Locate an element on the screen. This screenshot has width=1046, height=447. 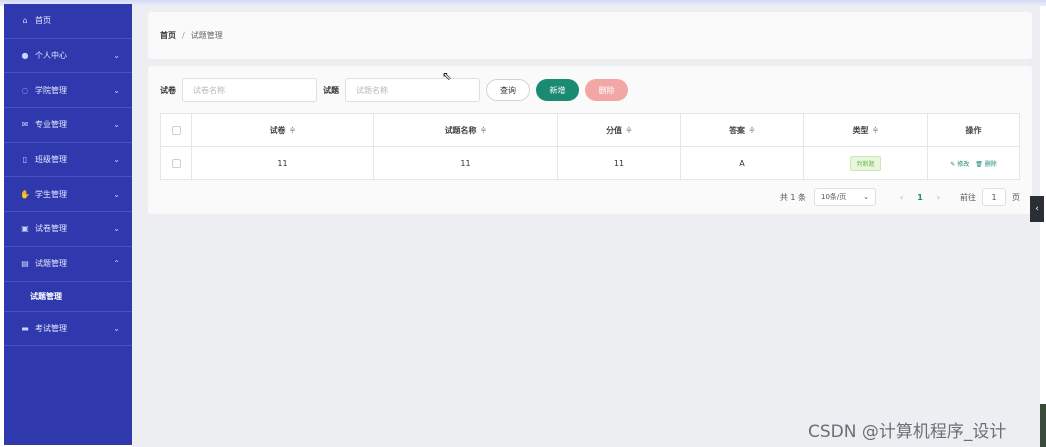
sidebar-item-paper: ▣ 试卷管理 ⌄ is located at coordinates (68, 229).